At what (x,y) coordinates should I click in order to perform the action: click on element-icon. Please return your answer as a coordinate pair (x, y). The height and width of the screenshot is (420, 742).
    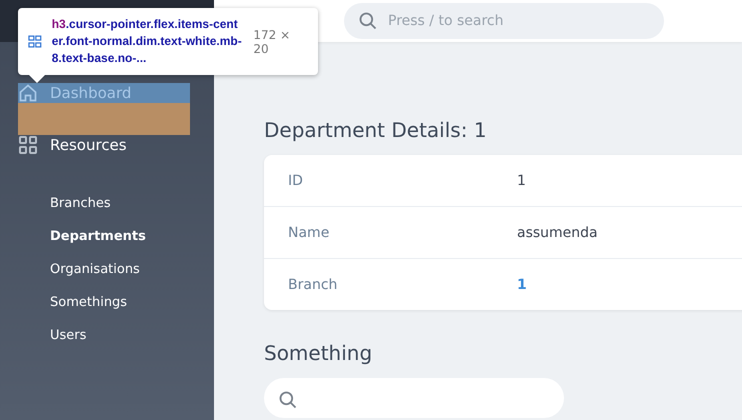
    Looking at the image, I should click on (35, 41).